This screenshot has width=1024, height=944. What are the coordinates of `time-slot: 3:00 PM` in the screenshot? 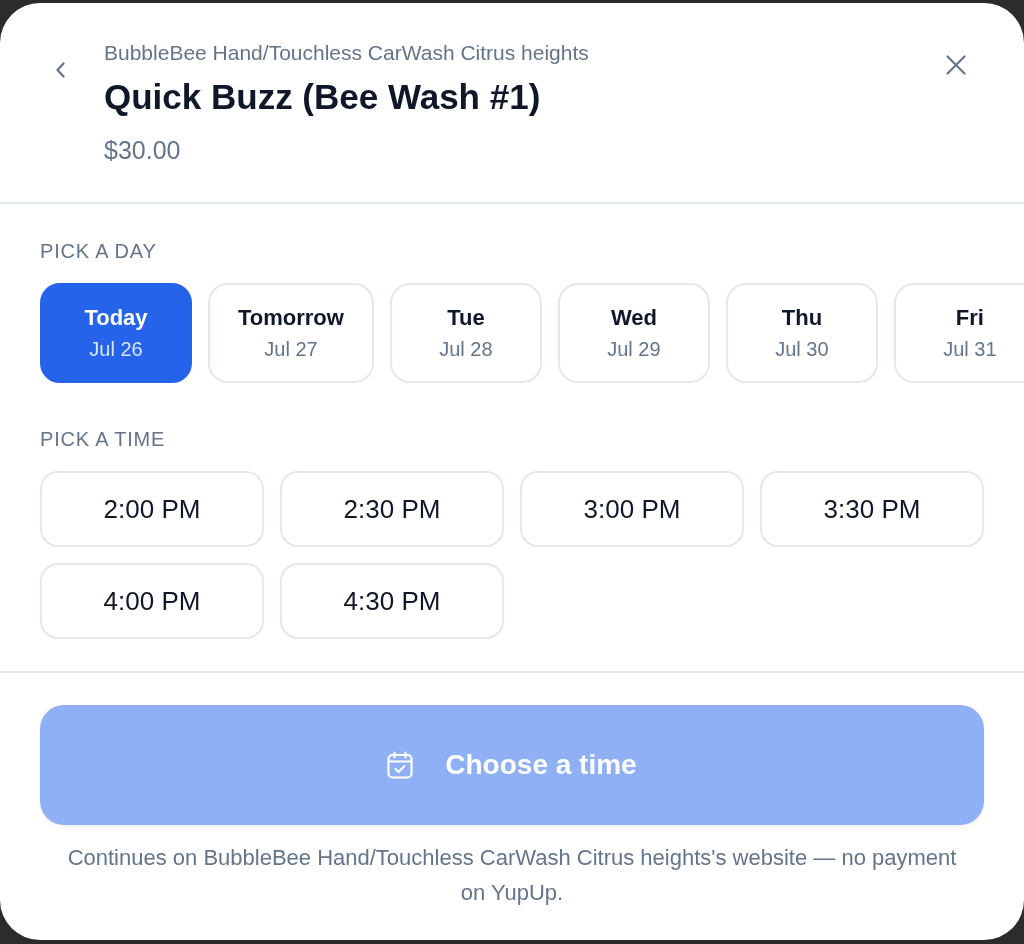 It's located at (632, 509).